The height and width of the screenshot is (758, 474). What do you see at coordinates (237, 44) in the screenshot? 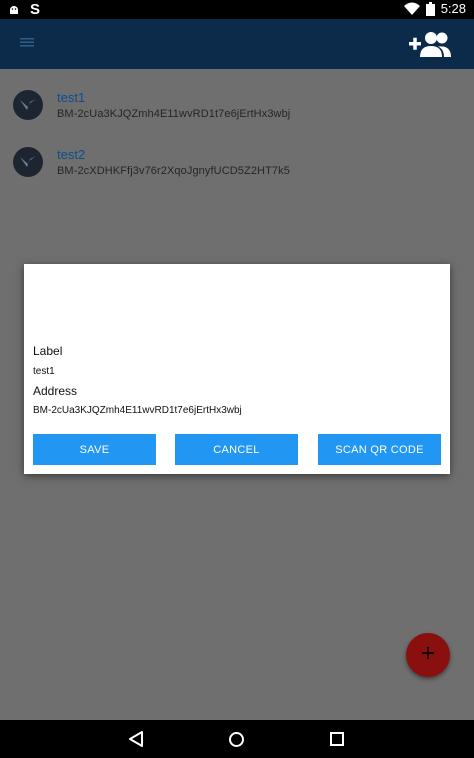
I see `app-toolbar` at bounding box center [237, 44].